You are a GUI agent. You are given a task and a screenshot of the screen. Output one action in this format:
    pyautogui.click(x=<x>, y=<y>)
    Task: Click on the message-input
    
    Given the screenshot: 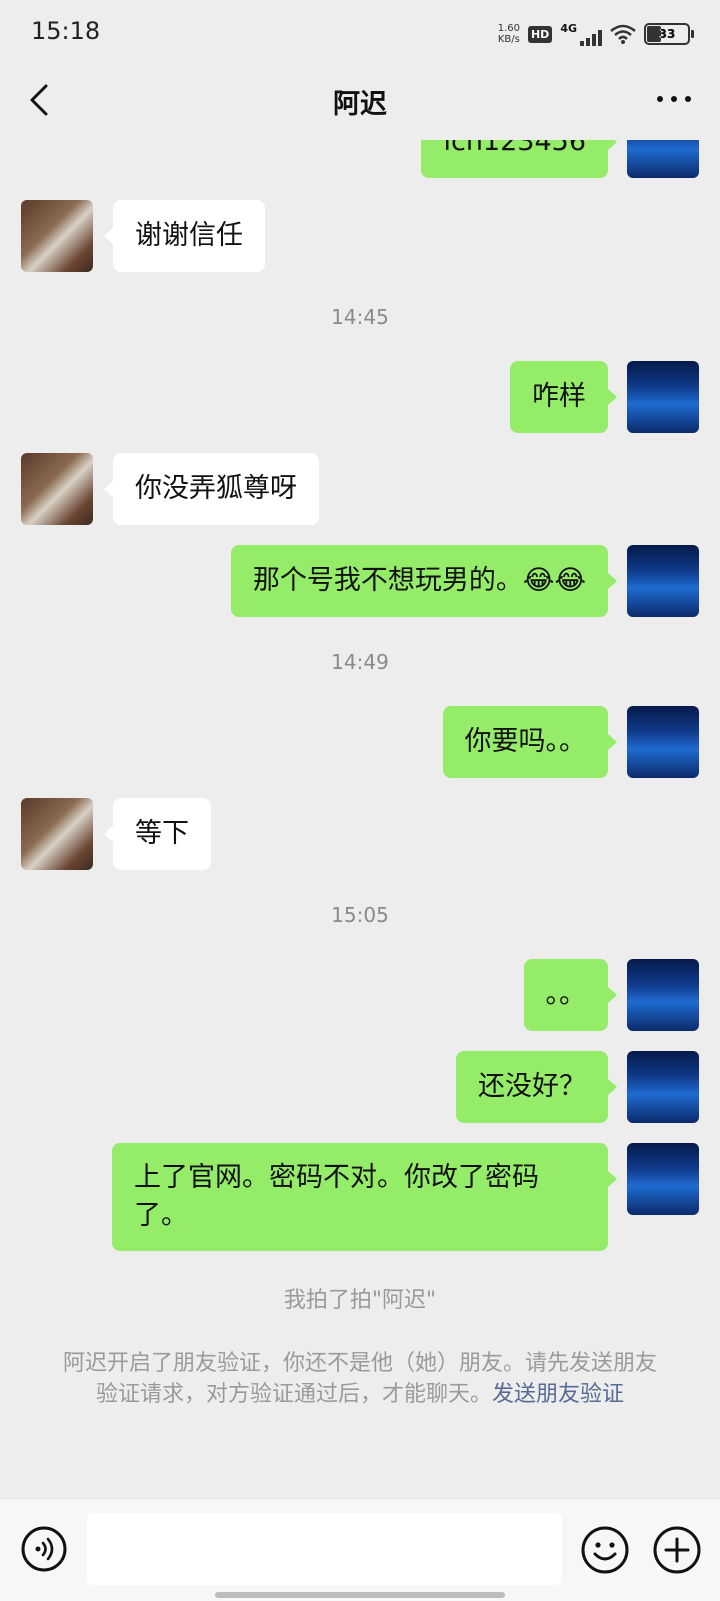 What is the action you would take?
    pyautogui.click(x=324, y=1549)
    